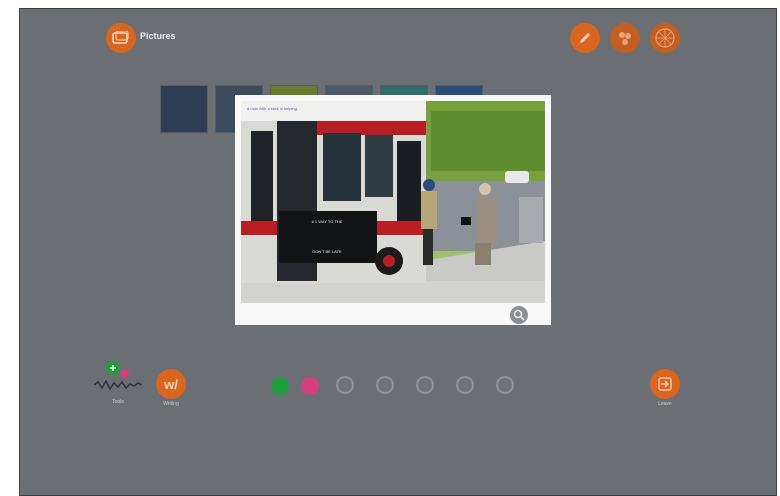  Describe the element at coordinates (665, 404) in the screenshot. I see `exit-label: Leave` at that location.